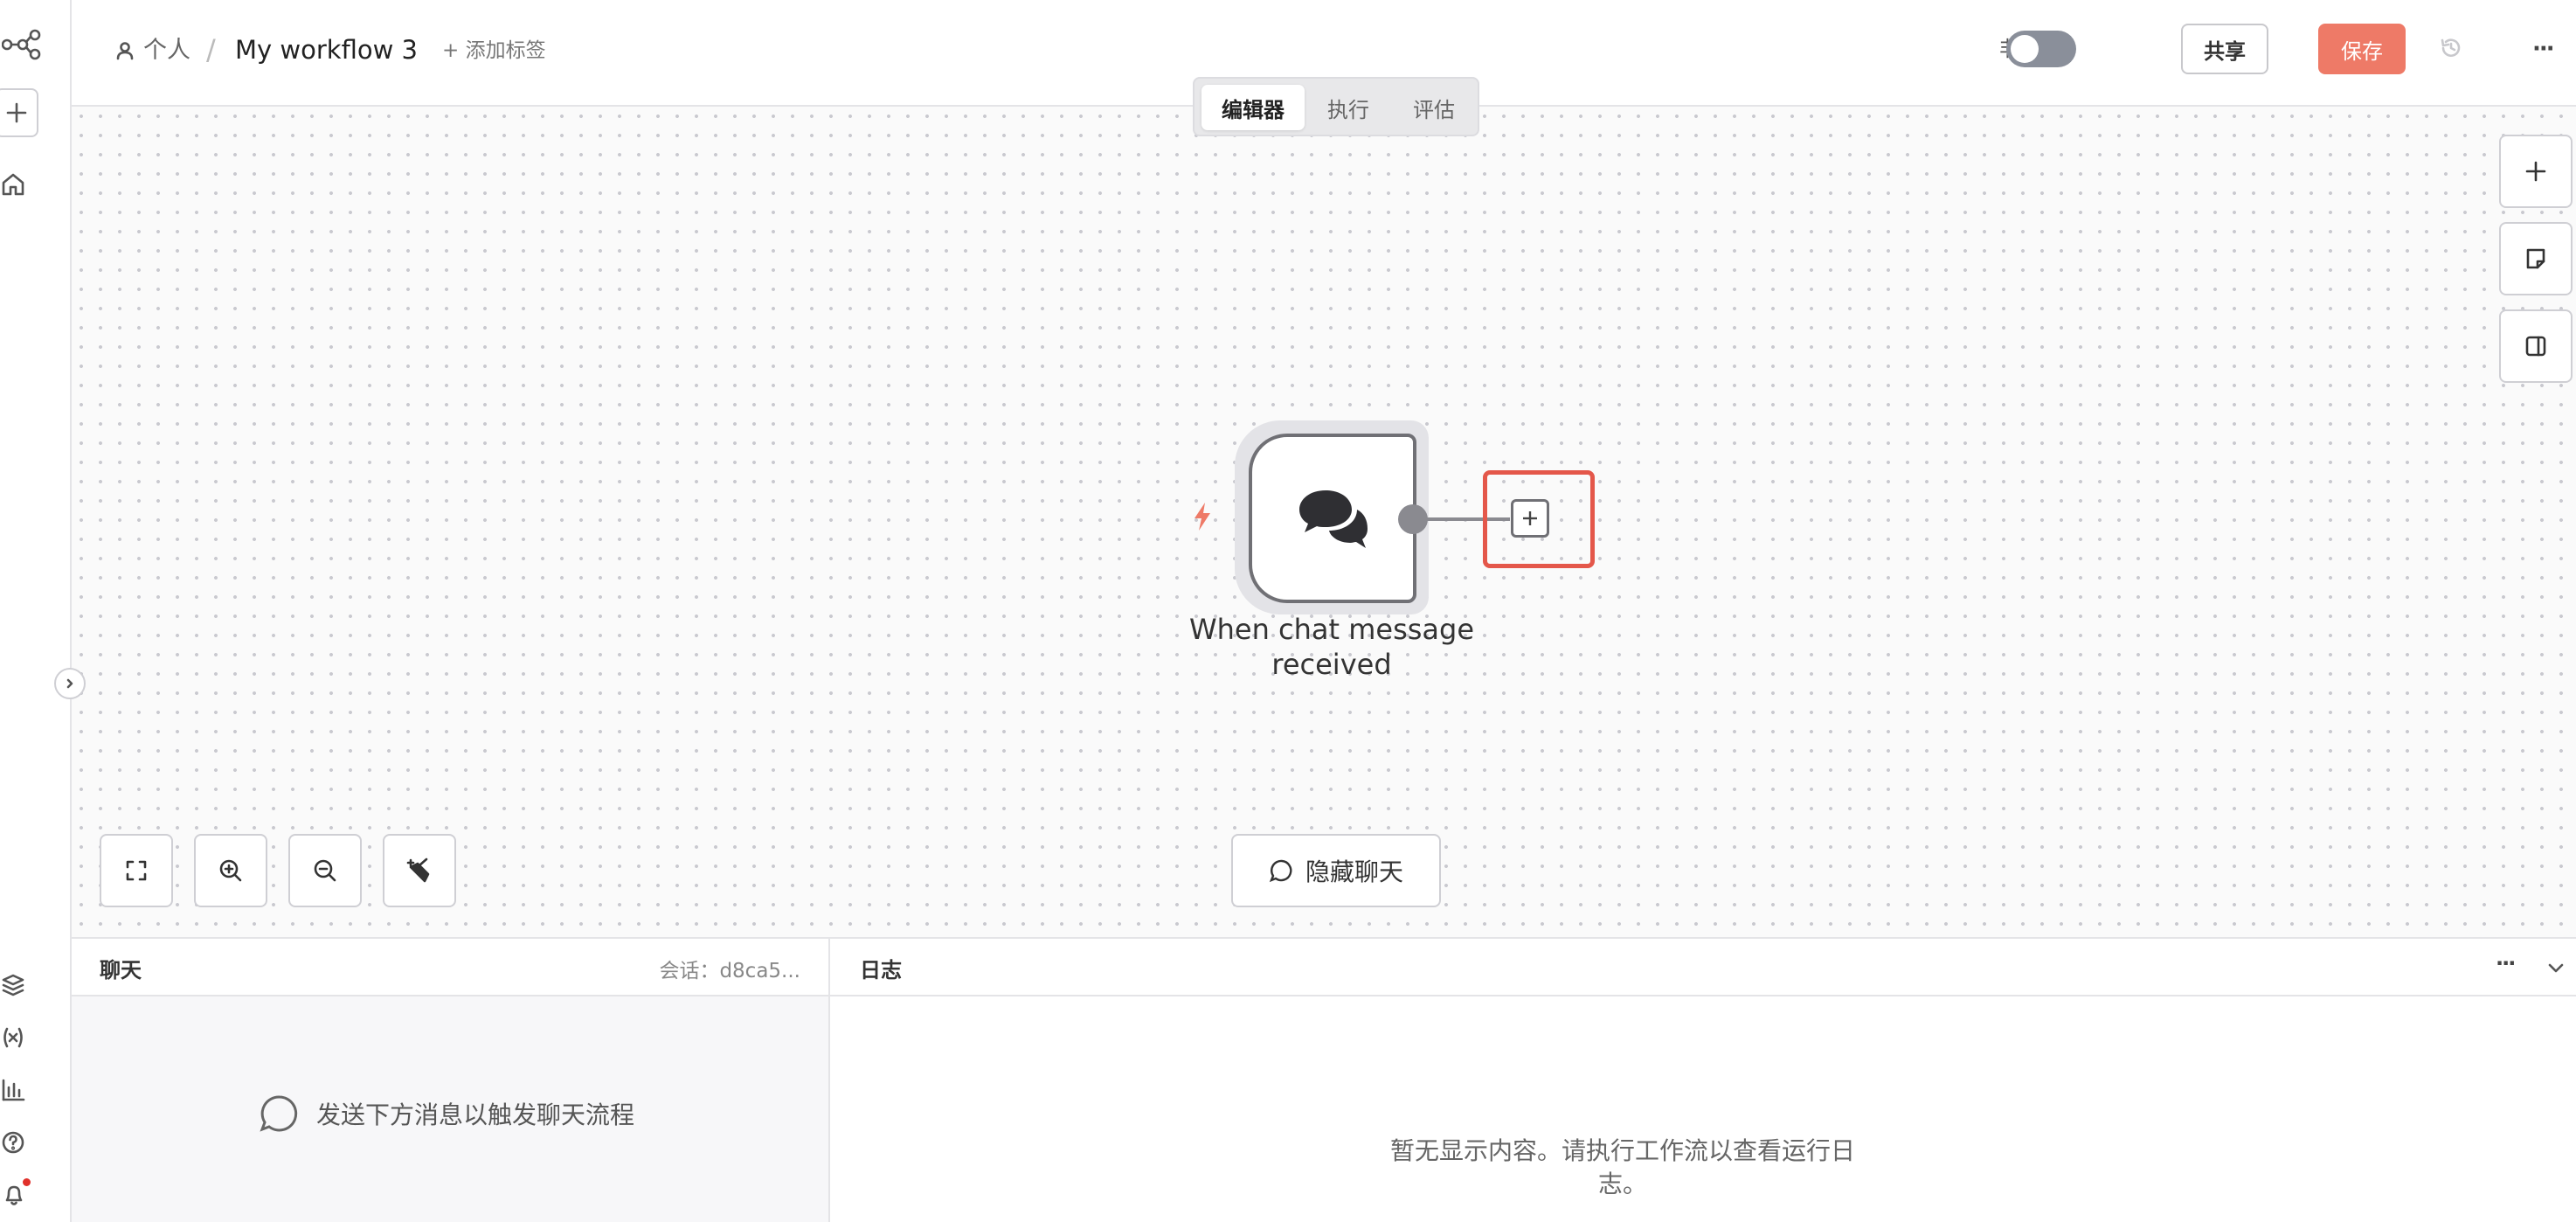 The height and width of the screenshot is (1222, 2576). What do you see at coordinates (1413, 519) in the screenshot?
I see `node-output-handle` at bounding box center [1413, 519].